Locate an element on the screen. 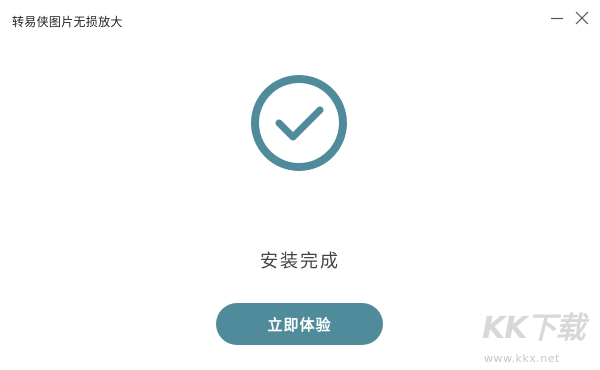  minimize-icon is located at coordinates (557, 18).